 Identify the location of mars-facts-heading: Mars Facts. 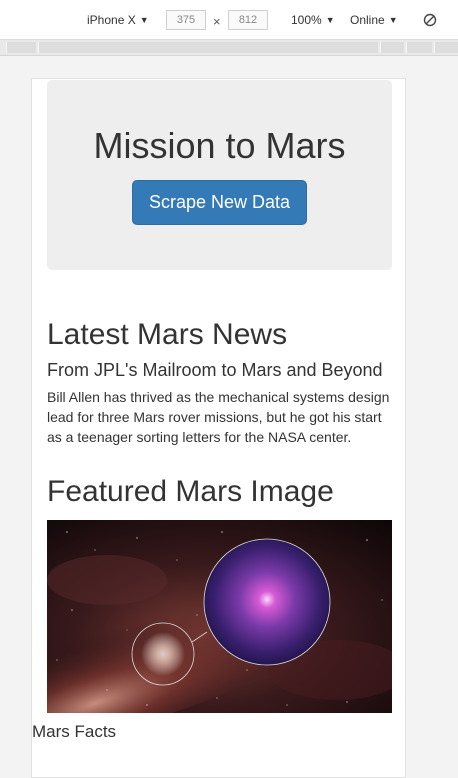
(74, 731).